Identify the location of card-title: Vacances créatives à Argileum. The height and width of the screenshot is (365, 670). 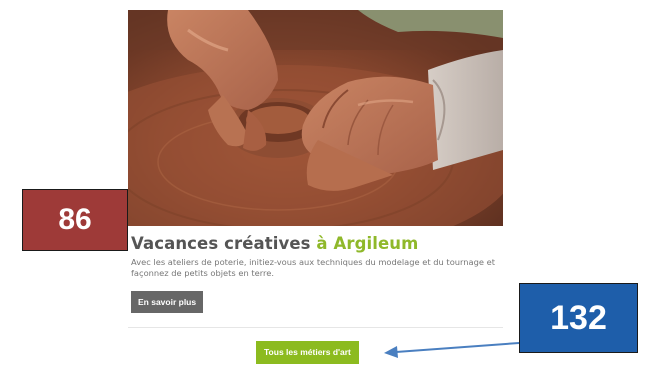
(274, 243).